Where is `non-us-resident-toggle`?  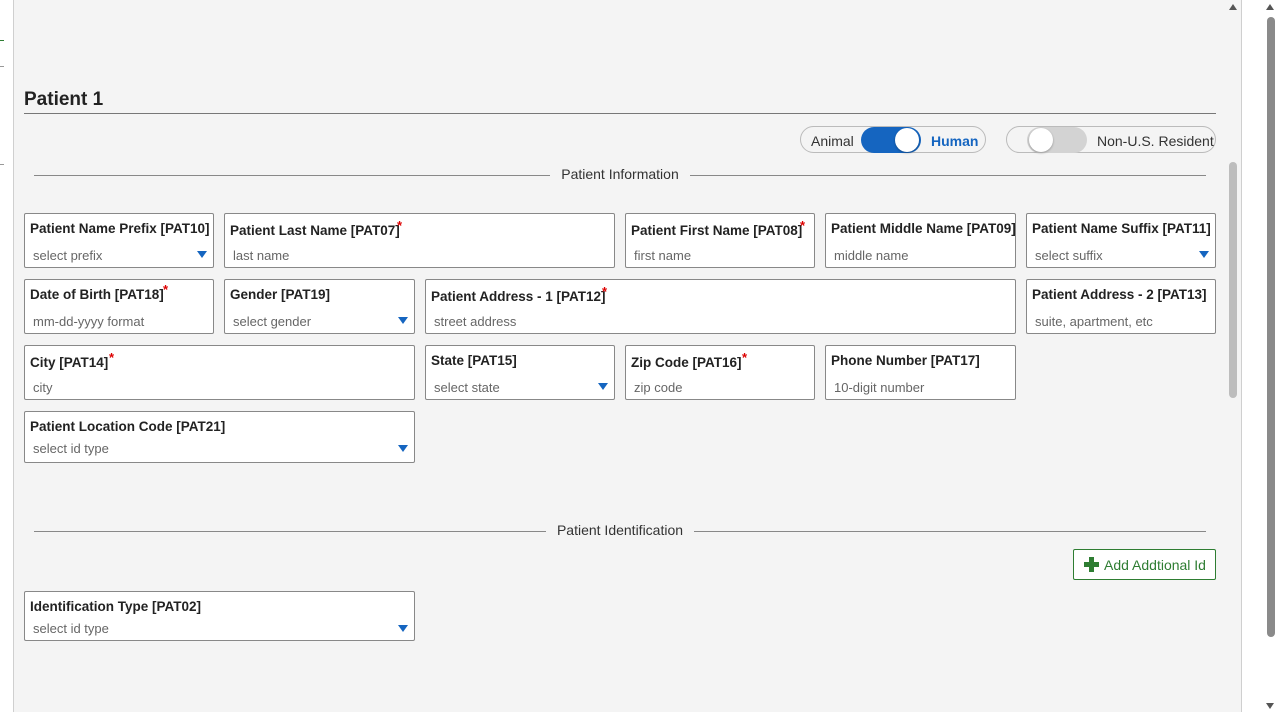
non-us-resident-toggle is located at coordinates (1057, 140).